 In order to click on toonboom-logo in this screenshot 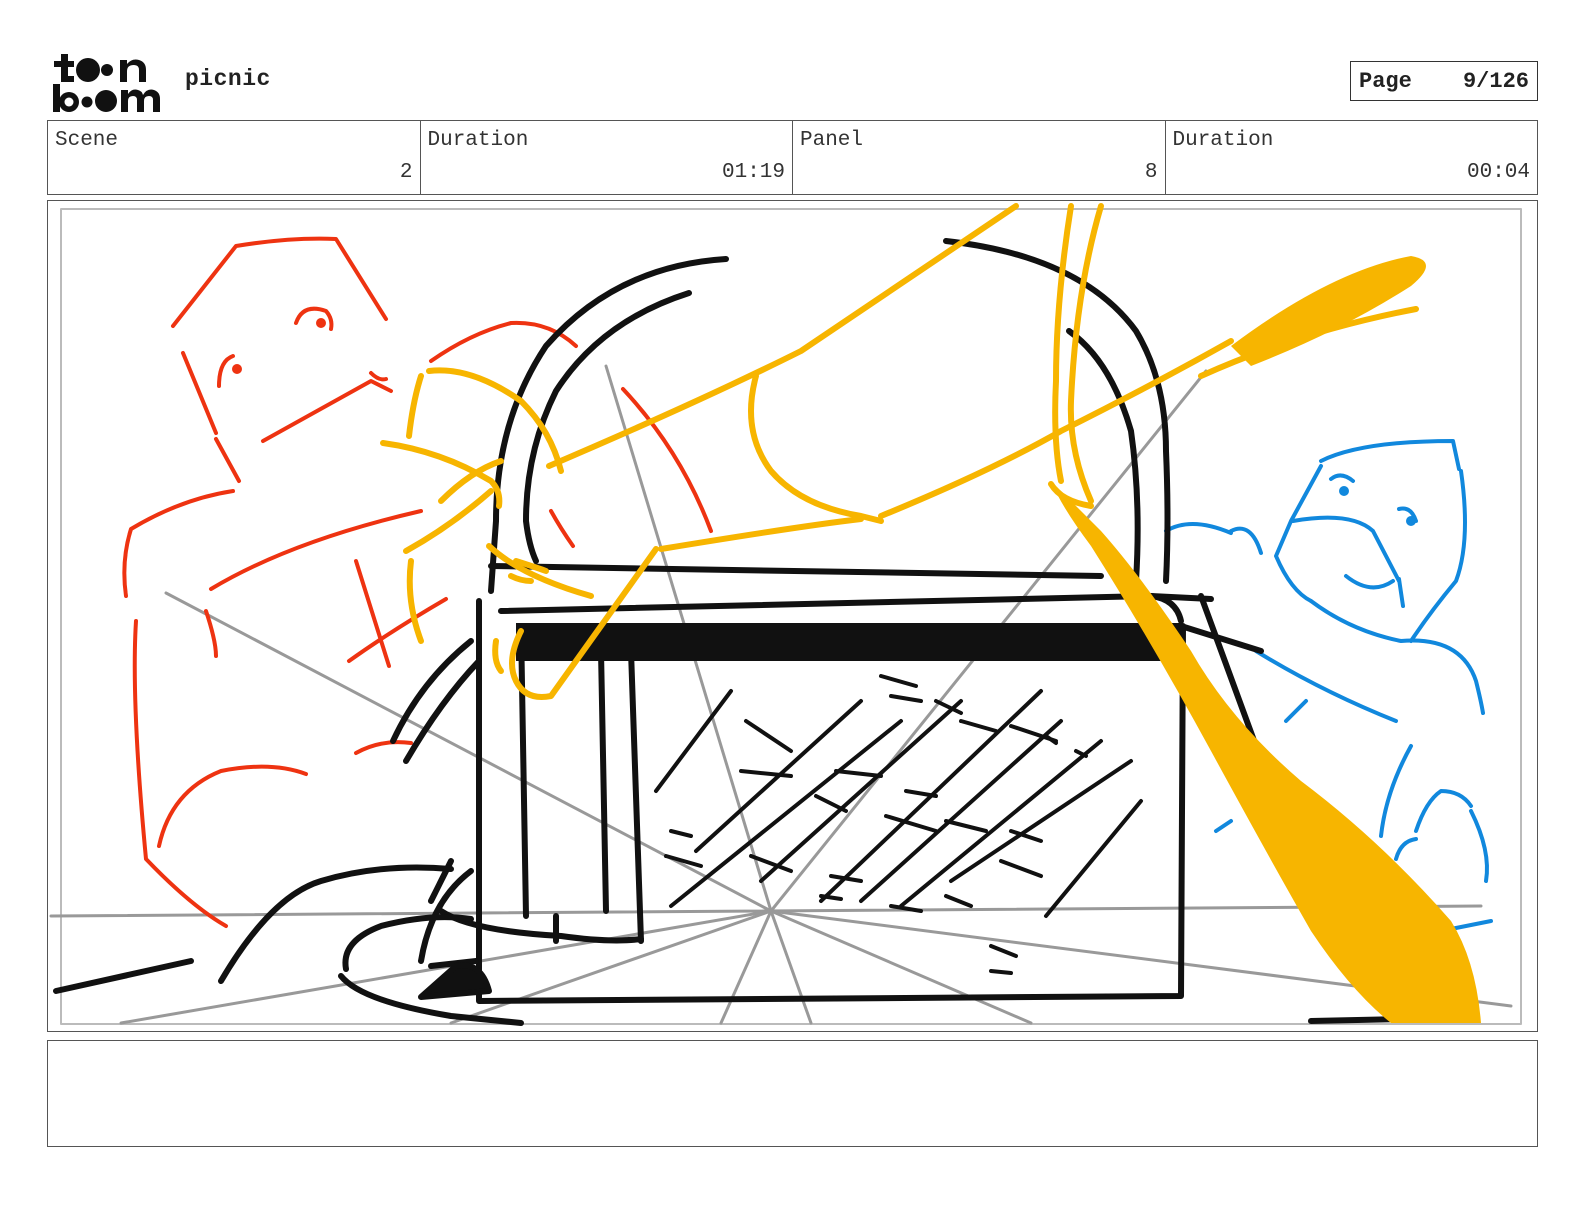, I will do `click(106, 83)`.